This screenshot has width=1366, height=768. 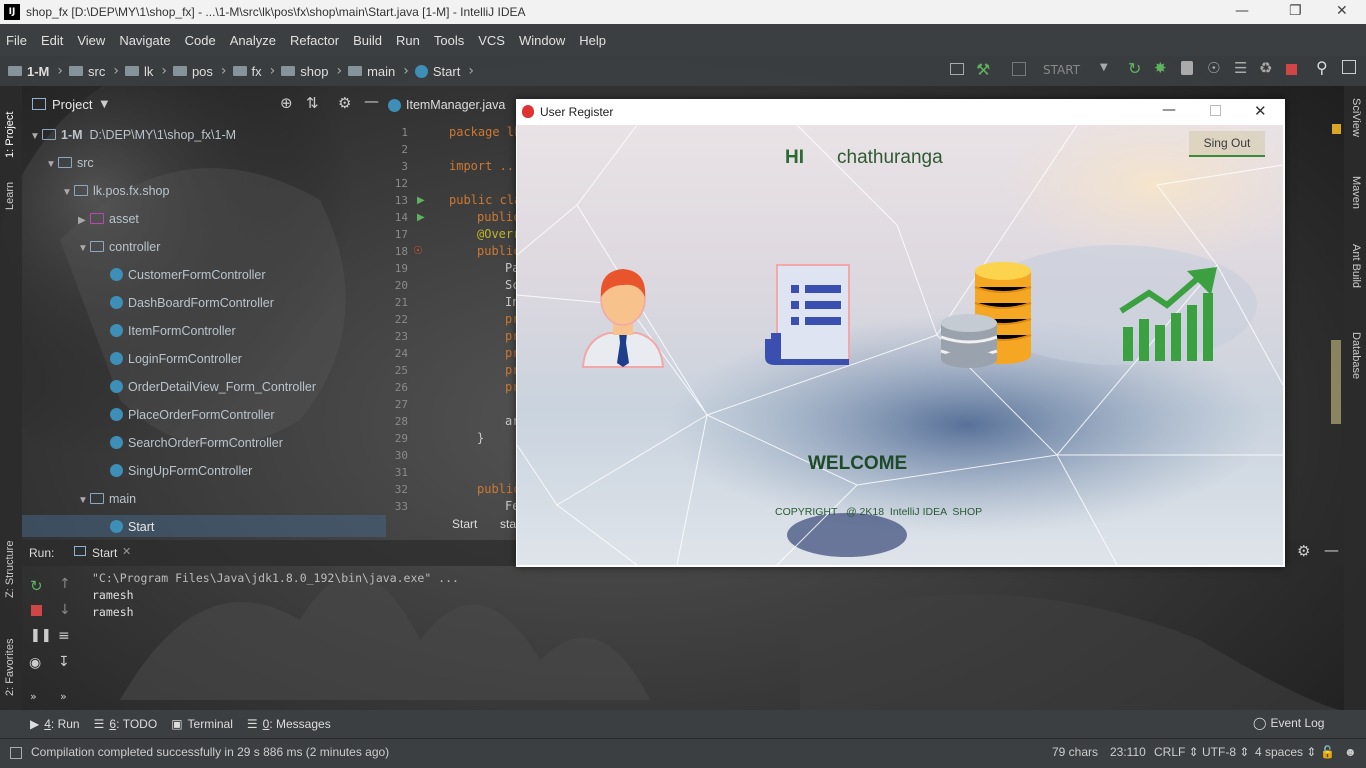 What do you see at coordinates (192, 71) in the screenshot?
I see `breadcrumb-pos: pos` at bounding box center [192, 71].